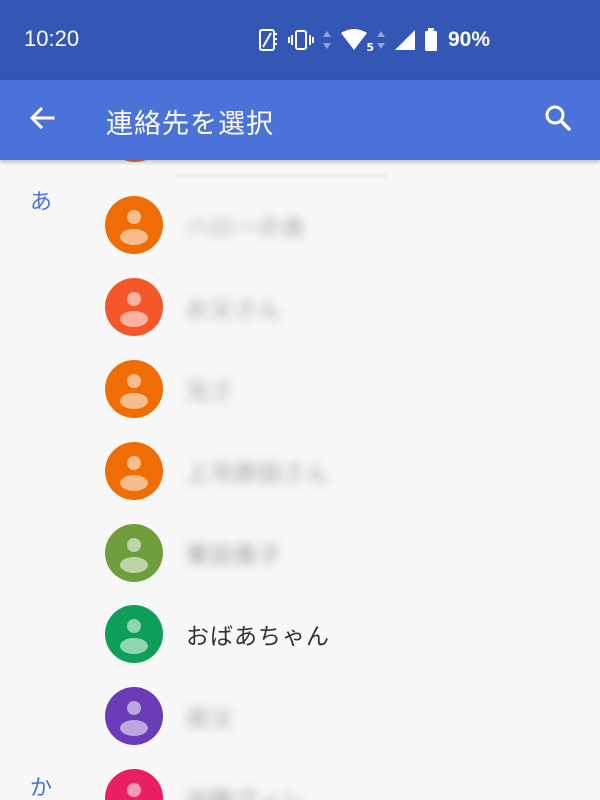 The height and width of the screenshot is (800, 600). I want to click on battery-icon, so click(431, 40).